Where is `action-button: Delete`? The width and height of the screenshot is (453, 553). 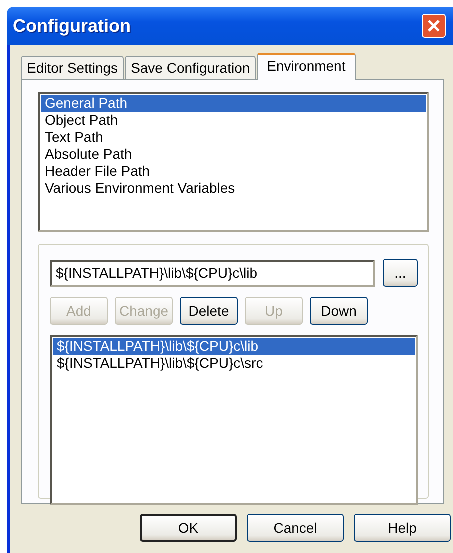
action-button: Delete is located at coordinates (209, 311).